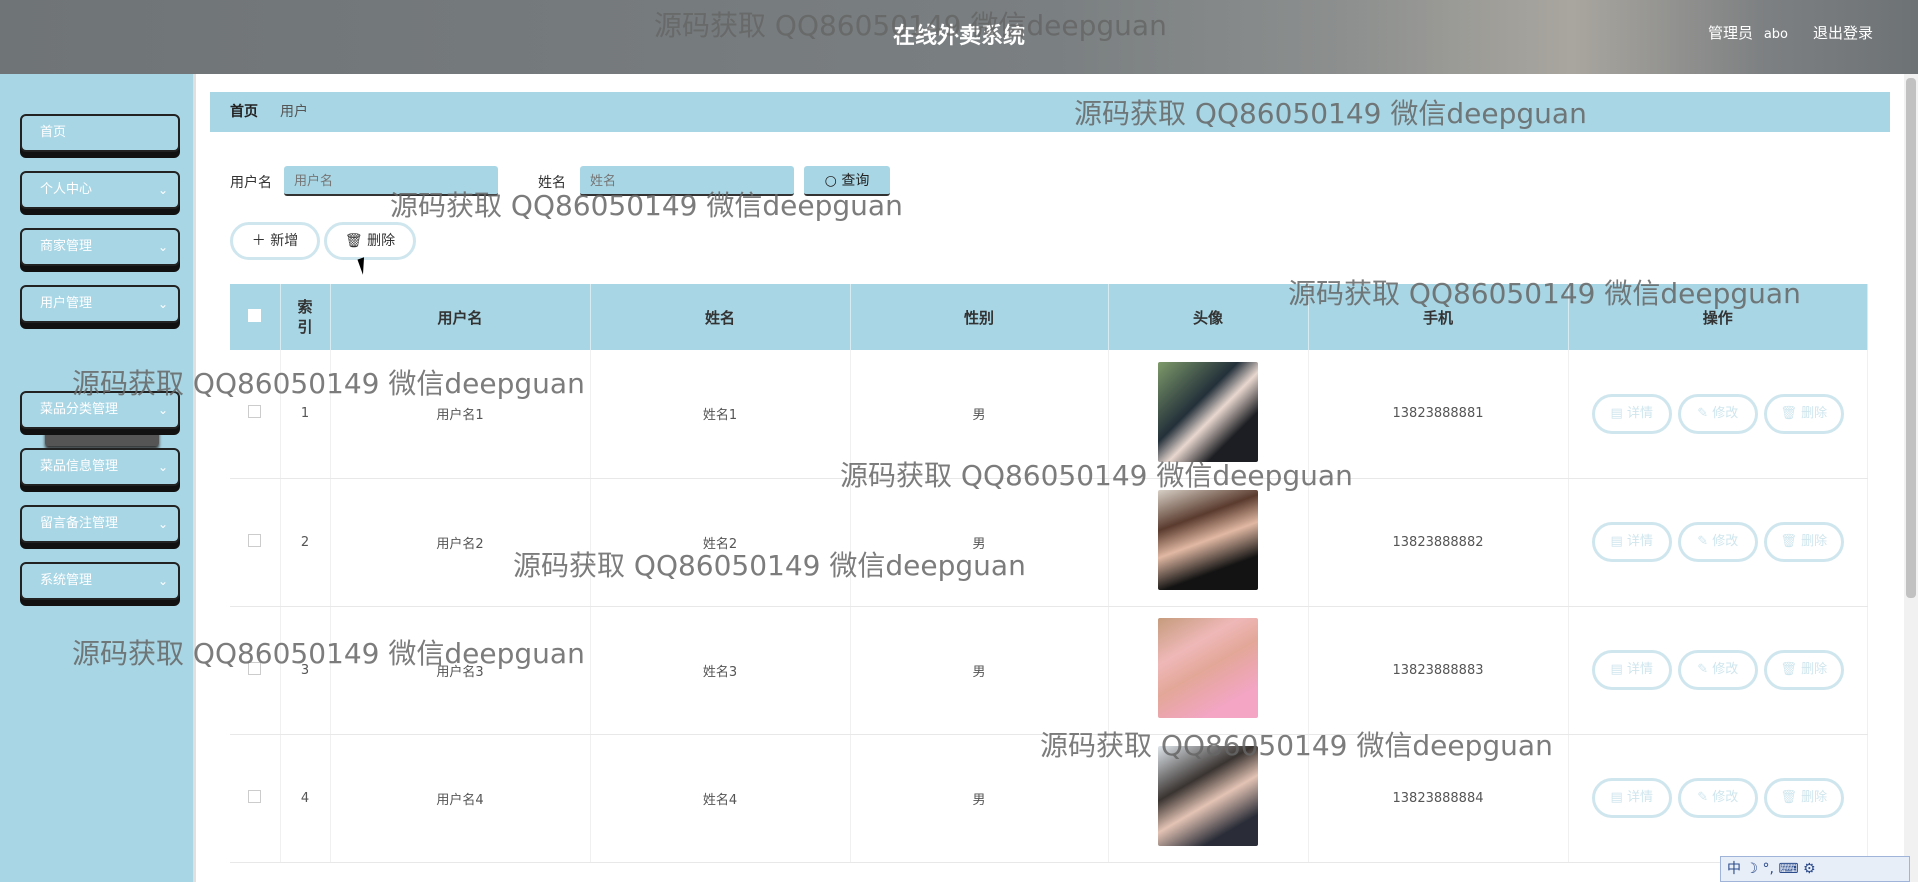 The image size is (1918, 882). What do you see at coordinates (66, 580) in the screenshot?
I see `sidebar-item-label: 系统管理` at bounding box center [66, 580].